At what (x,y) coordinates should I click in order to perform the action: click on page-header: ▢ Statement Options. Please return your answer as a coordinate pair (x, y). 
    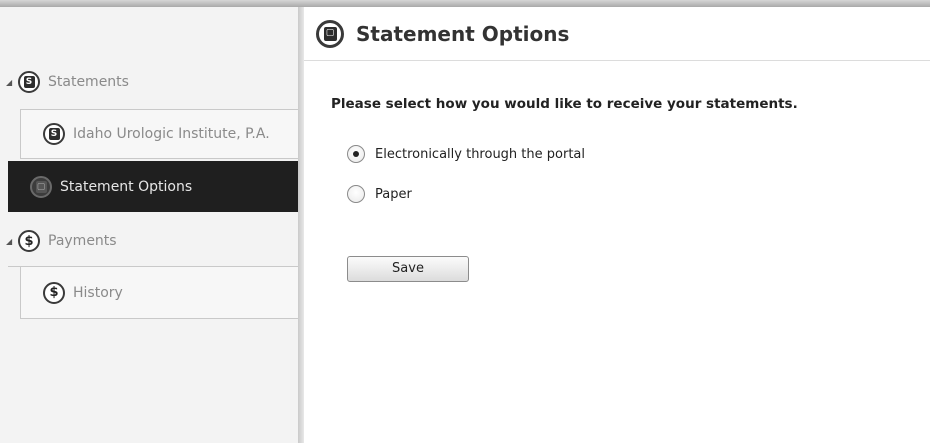
    Looking at the image, I should click on (617, 34).